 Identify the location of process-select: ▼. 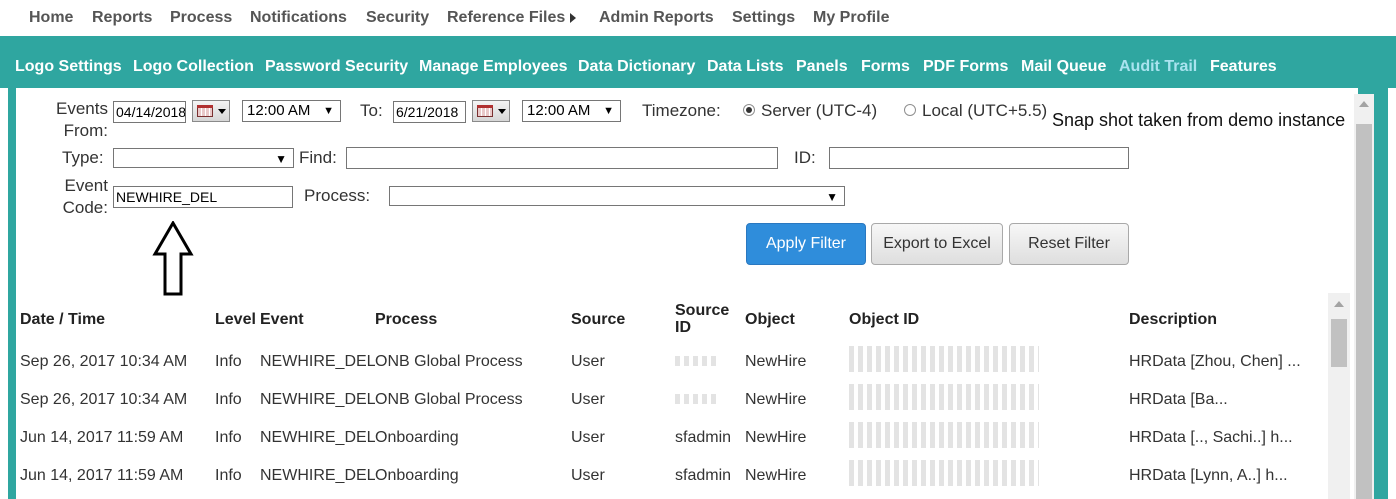
(617, 196).